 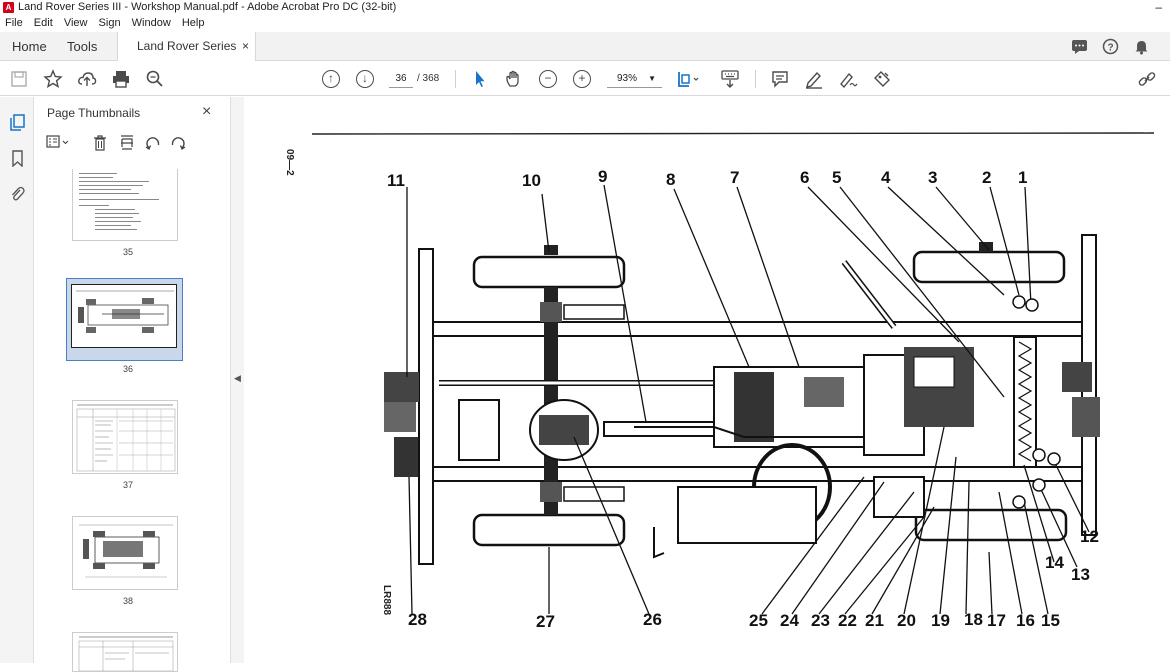 What do you see at coordinates (820, 620) in the screenshot?
I see `callout-23: 23` at bounding box center [820, 620].